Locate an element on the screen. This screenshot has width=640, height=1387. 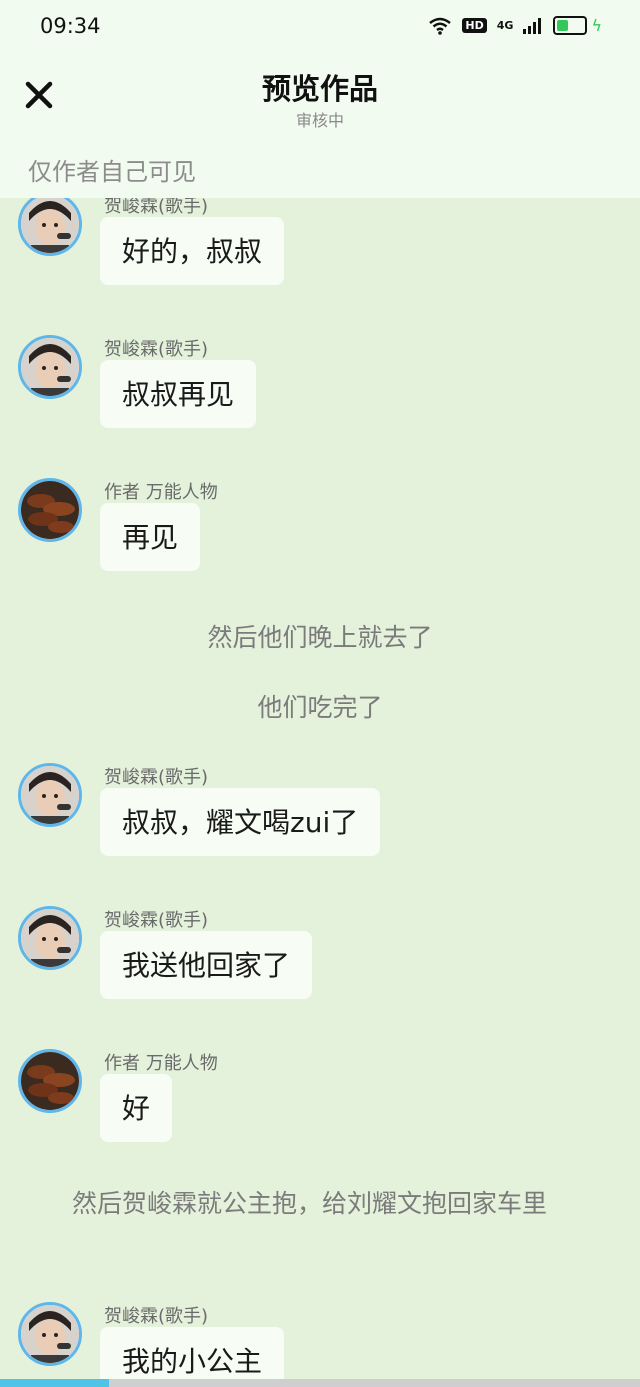
review-status: 审核中 is located at coordinates (319, 120).